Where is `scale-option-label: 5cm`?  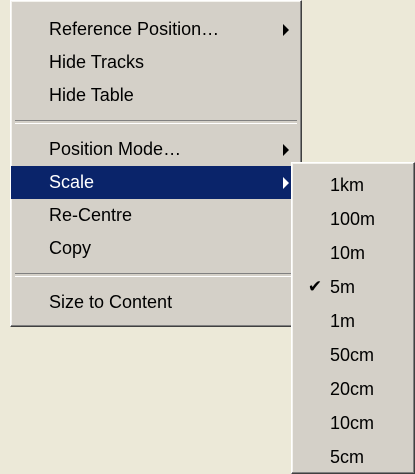
scale-option-label: 5cm is located at coordinates (347, 457).